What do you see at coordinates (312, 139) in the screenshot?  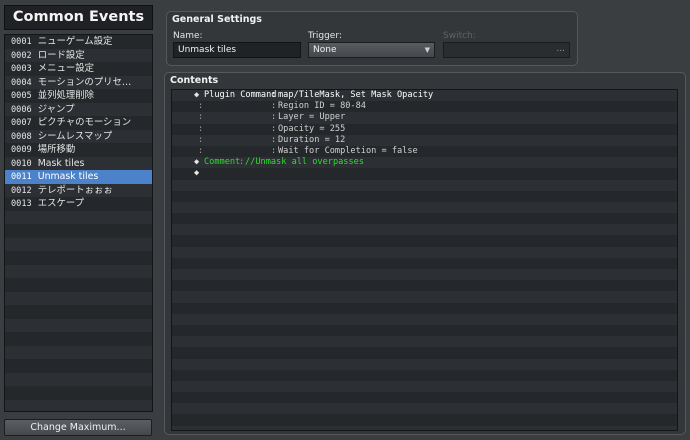 I see `param-text: Duration = 12` at bounding box center [312, 139].